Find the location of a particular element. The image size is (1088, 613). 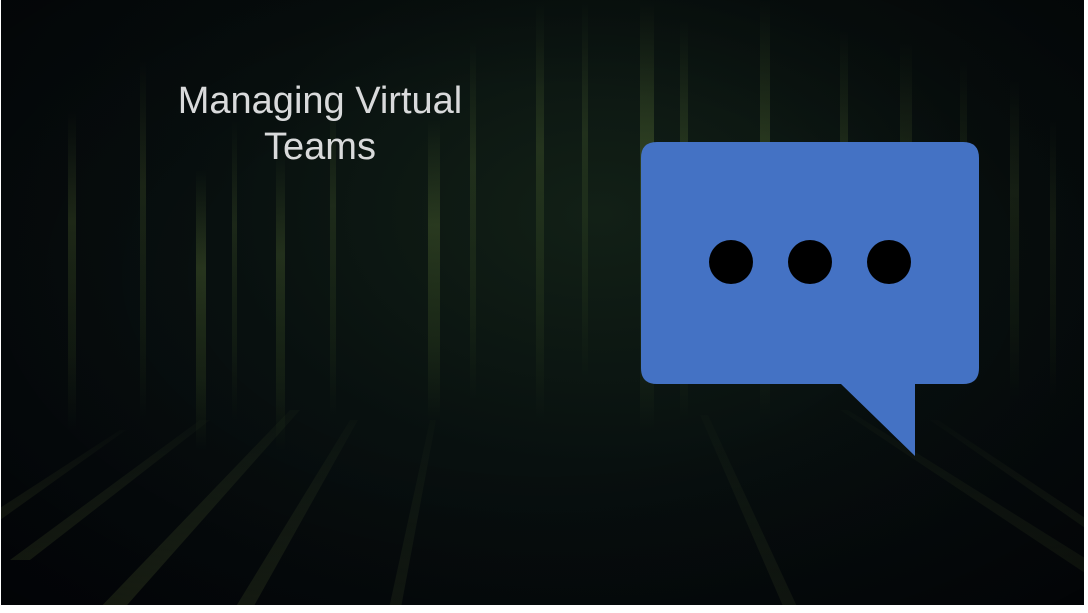

slide-edge-bottom is located at coordinates (544, 609).